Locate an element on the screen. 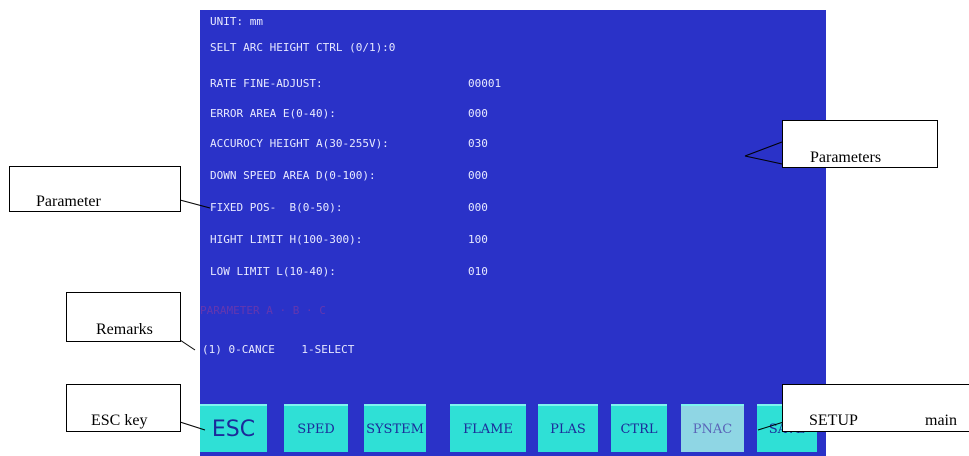  param-rate-fine-adjust-label: RATE FINE-ADJUST: is located at coordinates (266, 83).